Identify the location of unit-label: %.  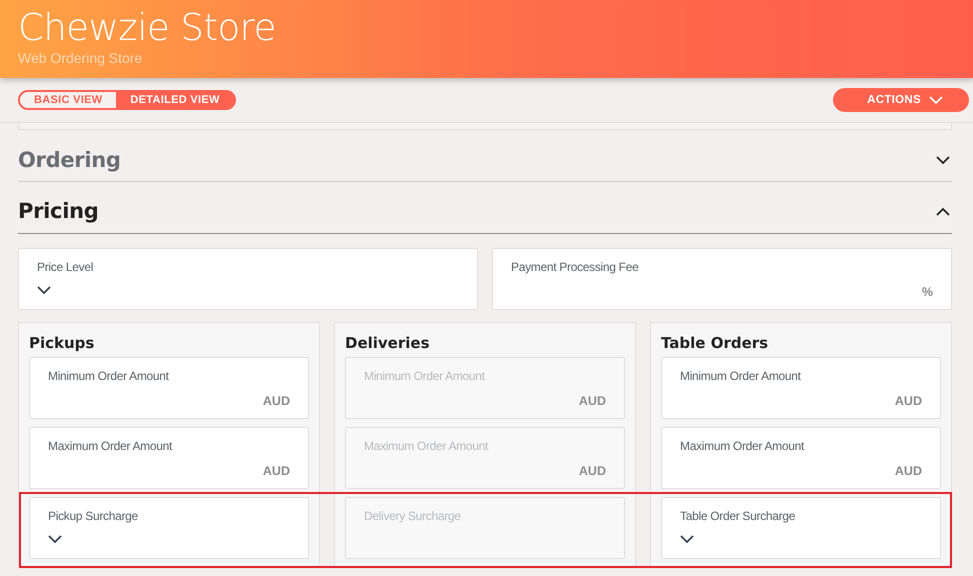
(927, 292).